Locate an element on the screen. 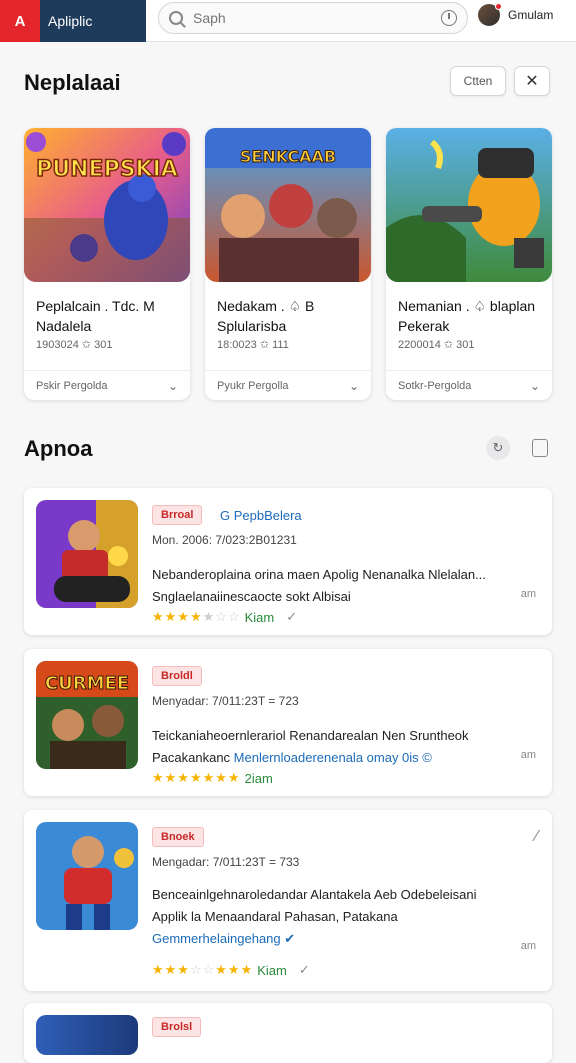 The height and width of the screenshot is (1063, 576). app-logo: A is located at coordinates (20, 21).